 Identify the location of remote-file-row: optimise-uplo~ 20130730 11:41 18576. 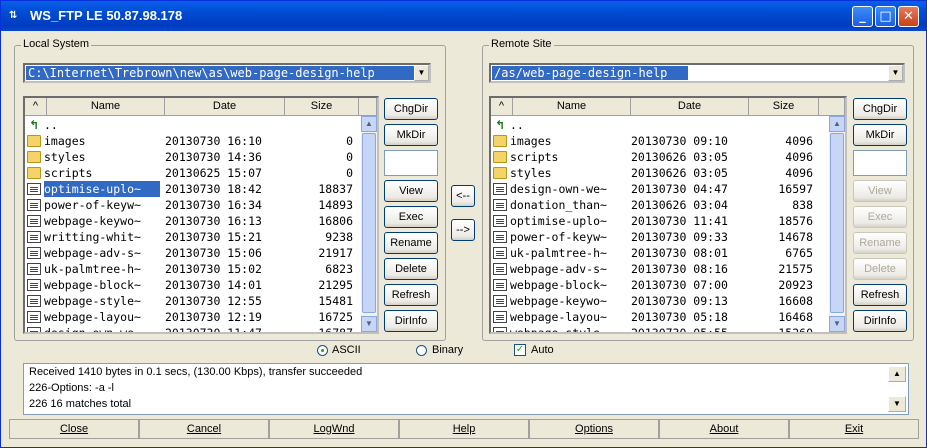
(668, 221).